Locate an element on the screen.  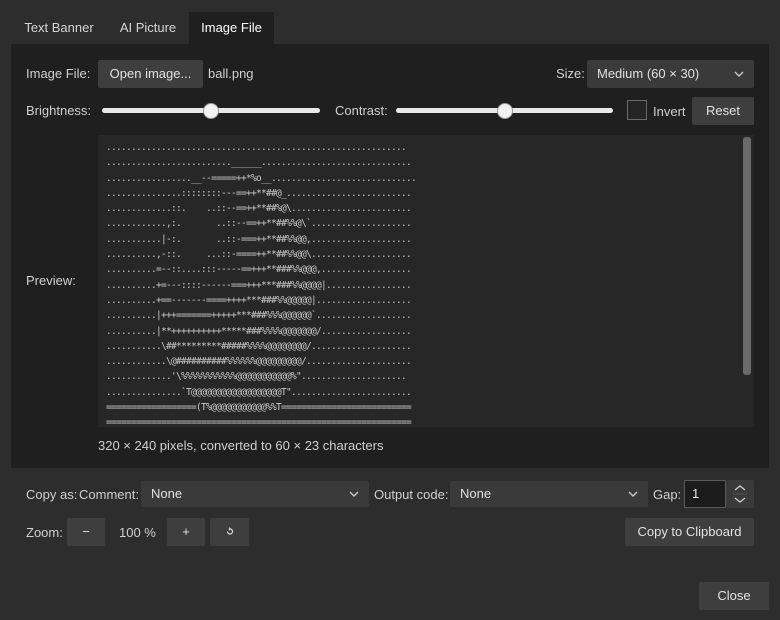
gap-input: 1 is located at coordinates (705, 494).